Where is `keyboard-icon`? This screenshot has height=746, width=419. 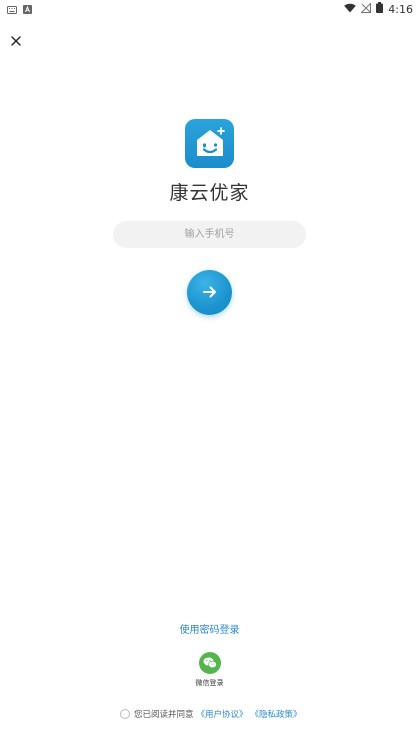 keyboard-icon is located at coordinates (12, 10).